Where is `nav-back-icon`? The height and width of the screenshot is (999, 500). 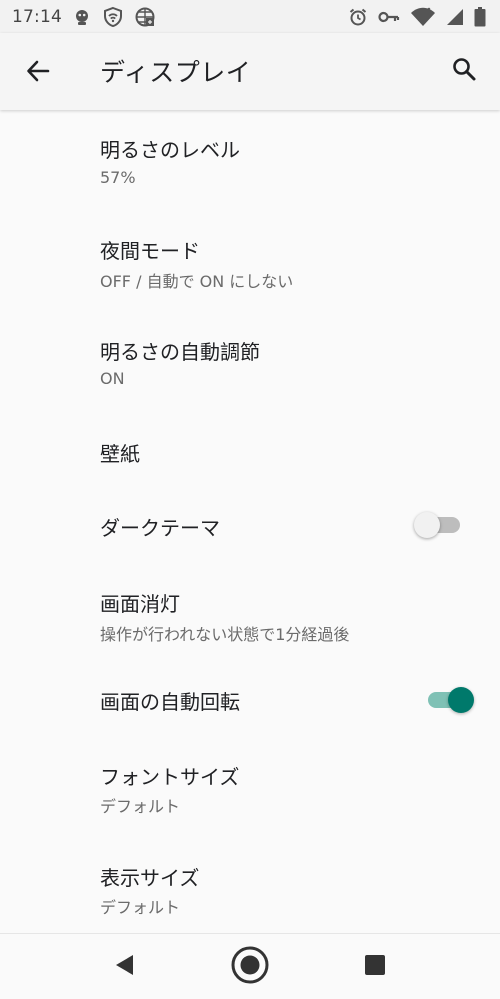
nav-back-icon is located at coordinates (124, 967).